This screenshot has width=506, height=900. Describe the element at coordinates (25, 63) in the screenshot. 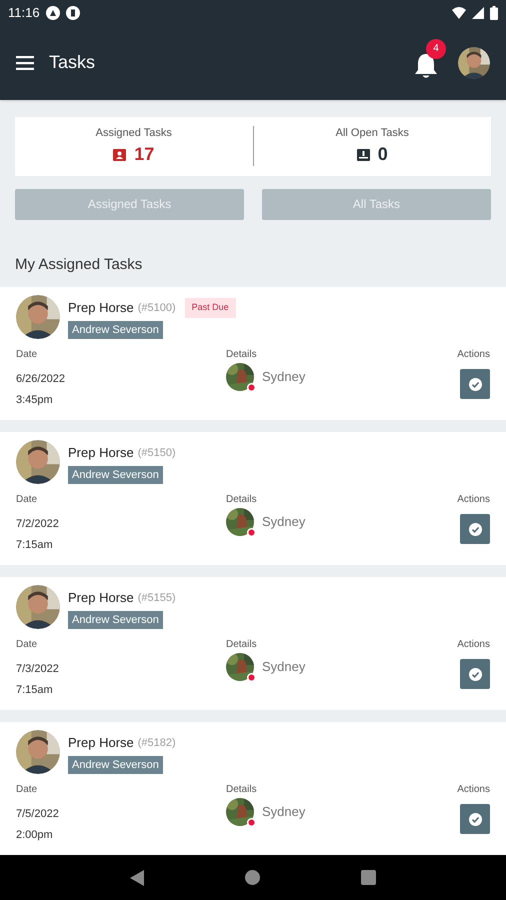

I see `menu-icon` at that location.